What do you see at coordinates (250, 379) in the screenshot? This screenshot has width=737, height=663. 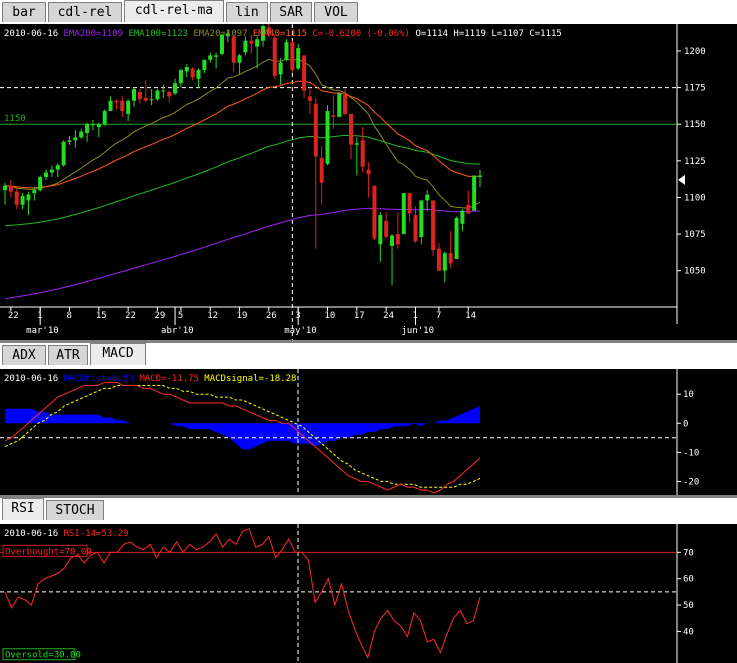 I see `legend-text: MACDsignal=-18.28` at bounding box center [250, 379].